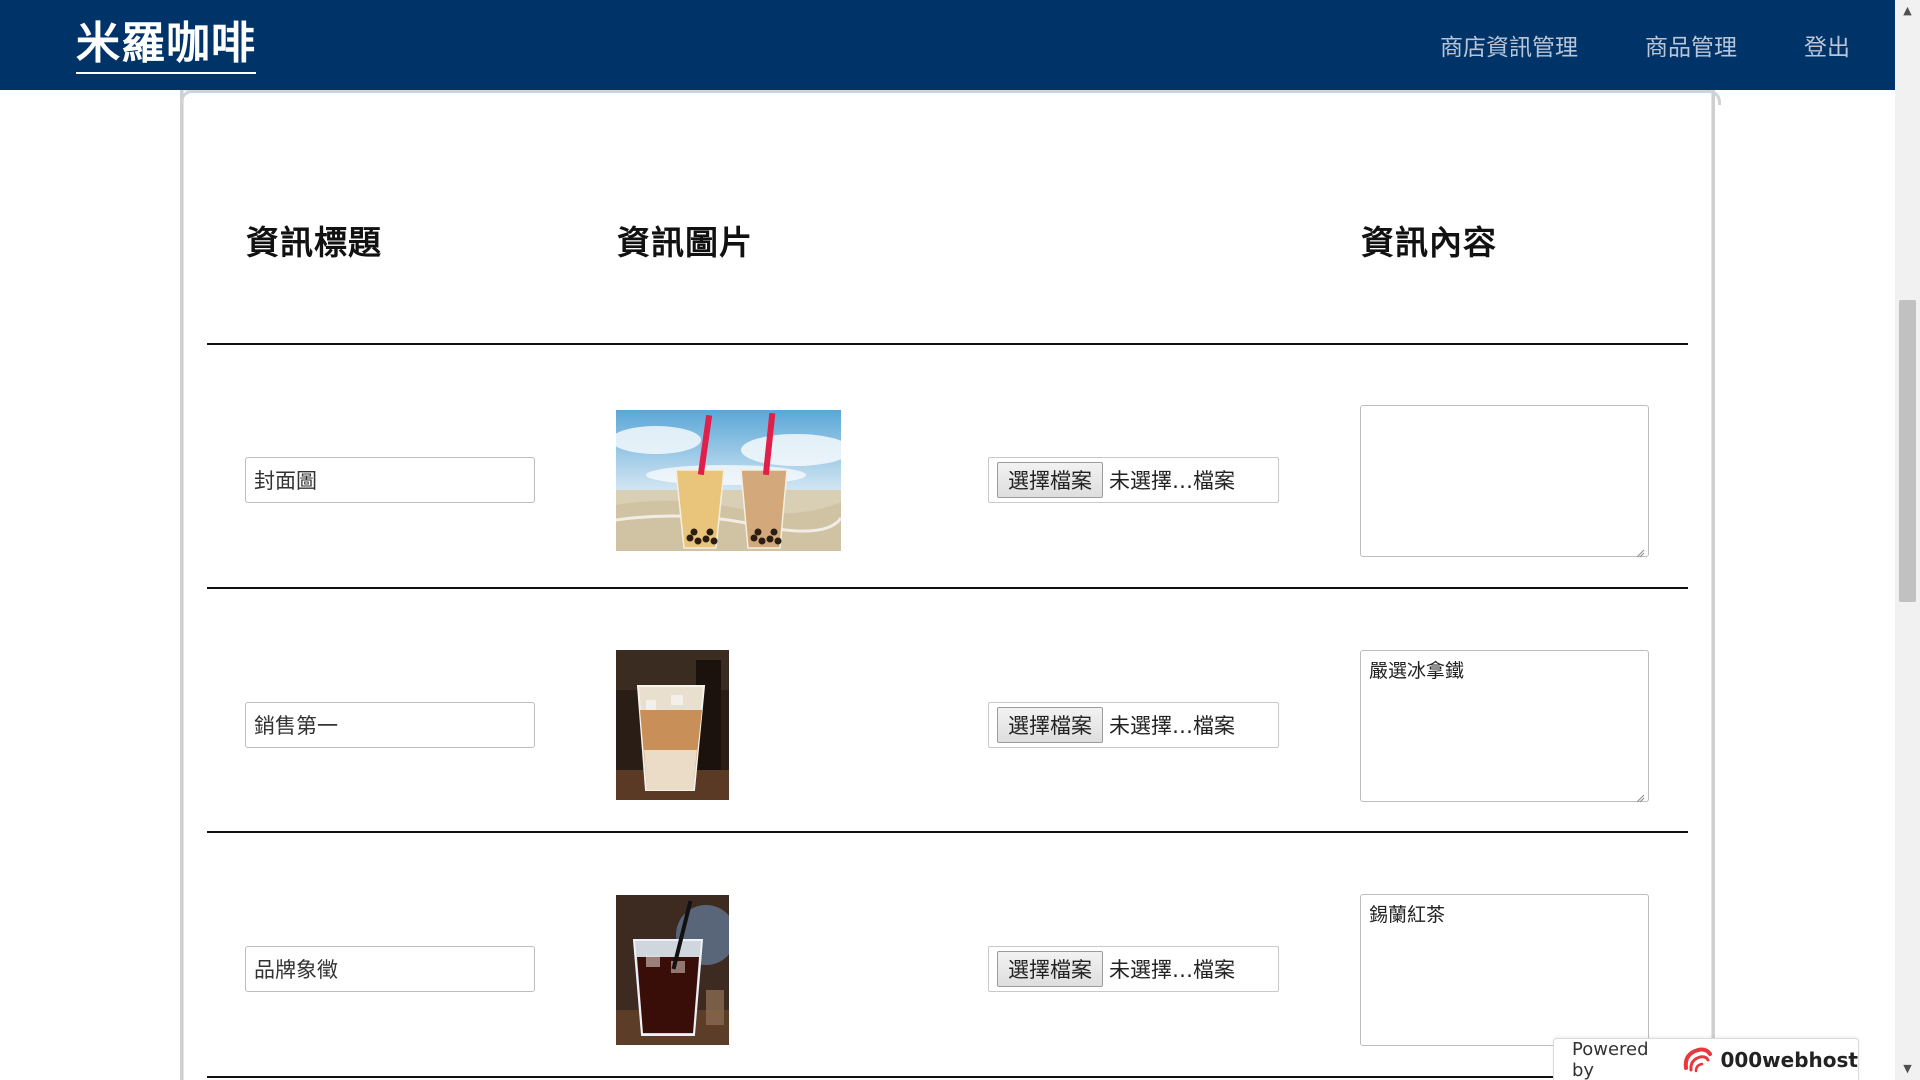  Describe the element at coordinates (1509, 45) in the screenshot. I see `nav-link-store-info: 商店資訊管理` at that location.